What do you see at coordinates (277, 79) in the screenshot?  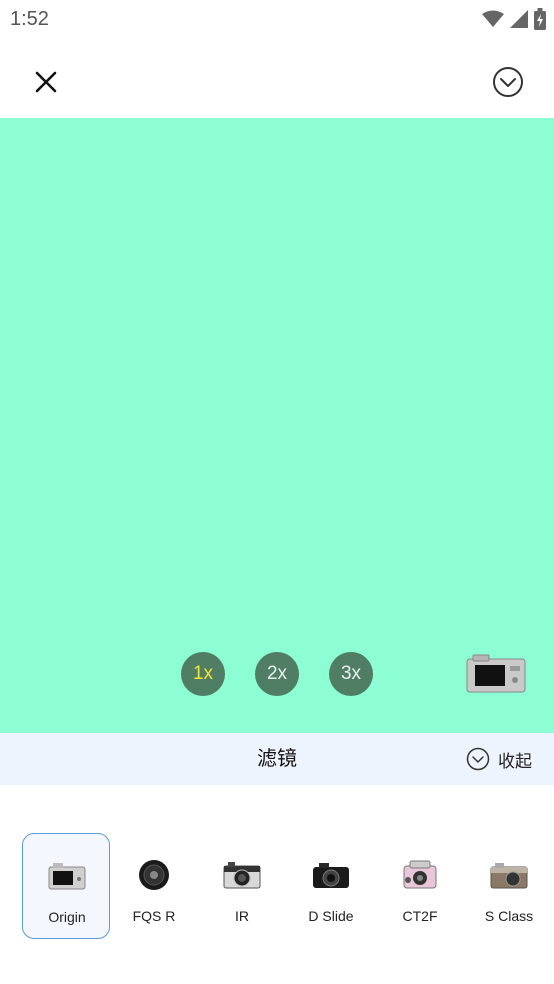 I see `top-bar` at bounding box center [277, 79].